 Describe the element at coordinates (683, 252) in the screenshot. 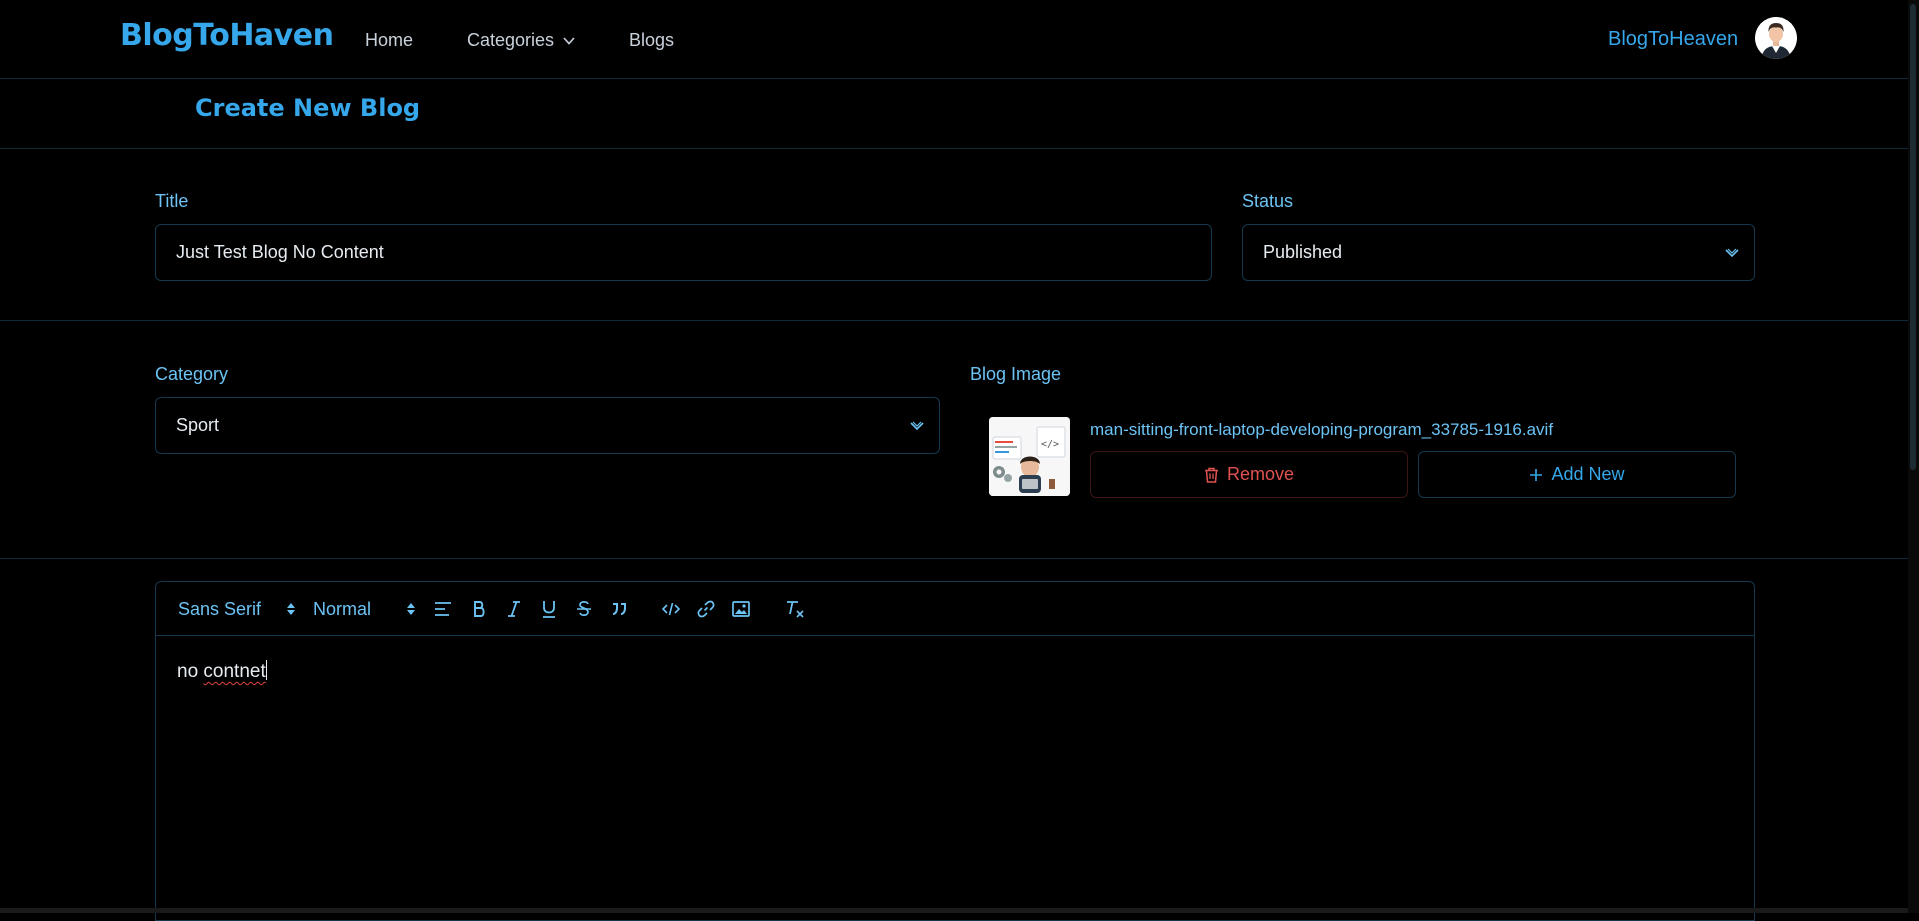

I see `title-input: Just Test Blog No Content` at that location.